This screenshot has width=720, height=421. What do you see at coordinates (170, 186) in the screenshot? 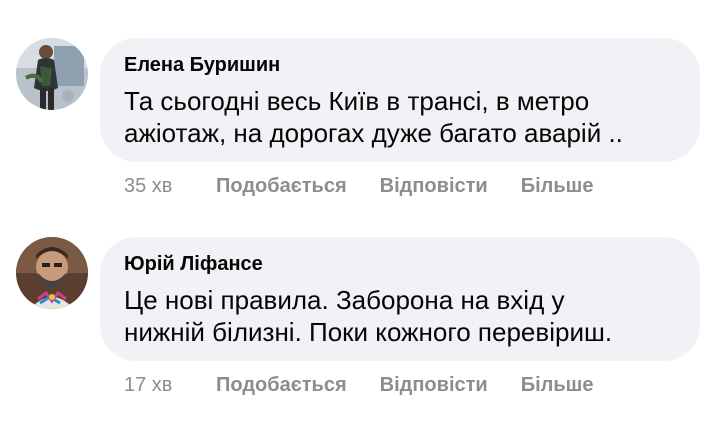
I see `comment-timestamp: 35 хв` at bounding box center [170, 186].